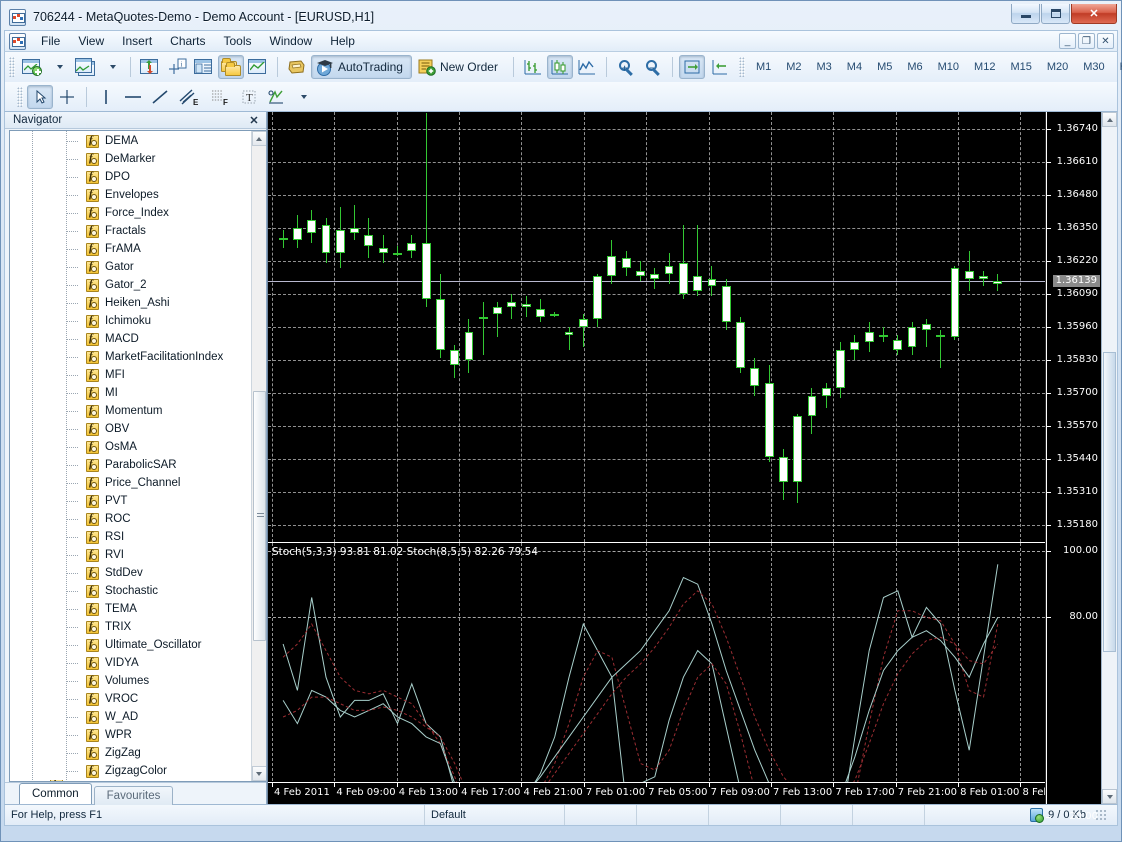  What do you see at coordinates (1025, 14) in the screenshot?
I see `minimize-button` at bounding box center [1025, 14].